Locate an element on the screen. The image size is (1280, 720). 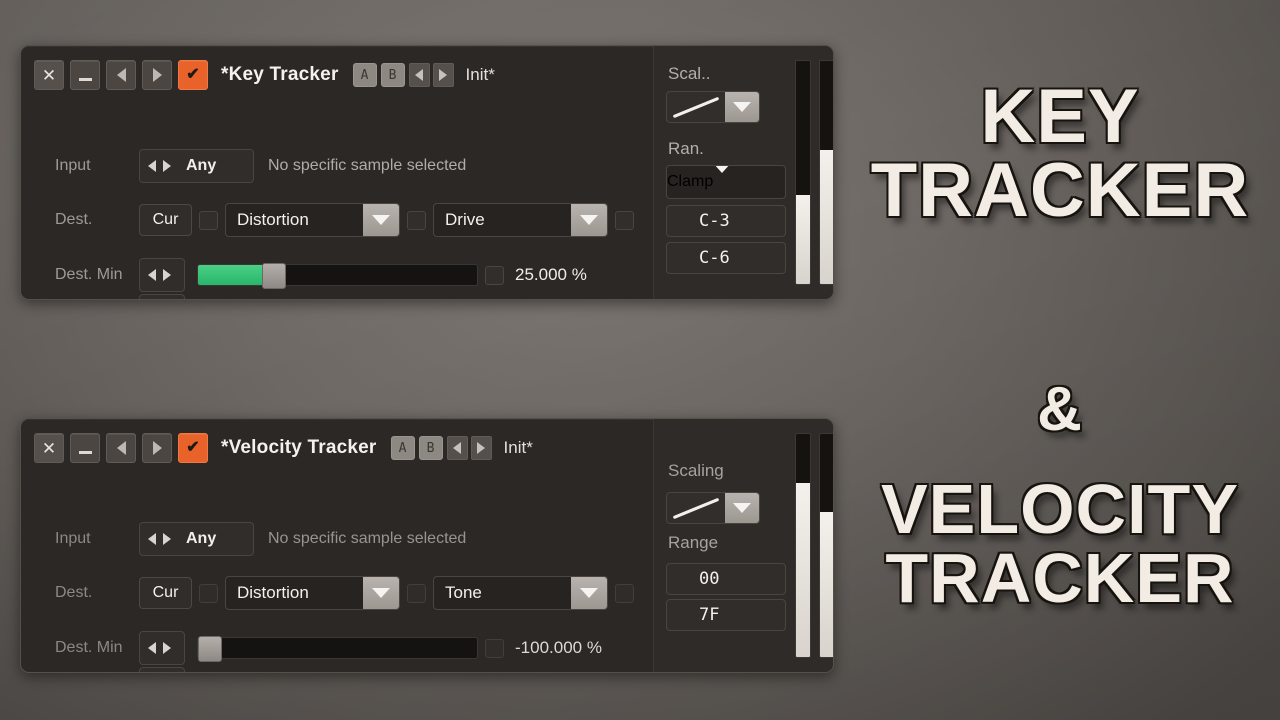
dest-min-row: Dest. Min 25.000 % is located at coordinates (337, 275).